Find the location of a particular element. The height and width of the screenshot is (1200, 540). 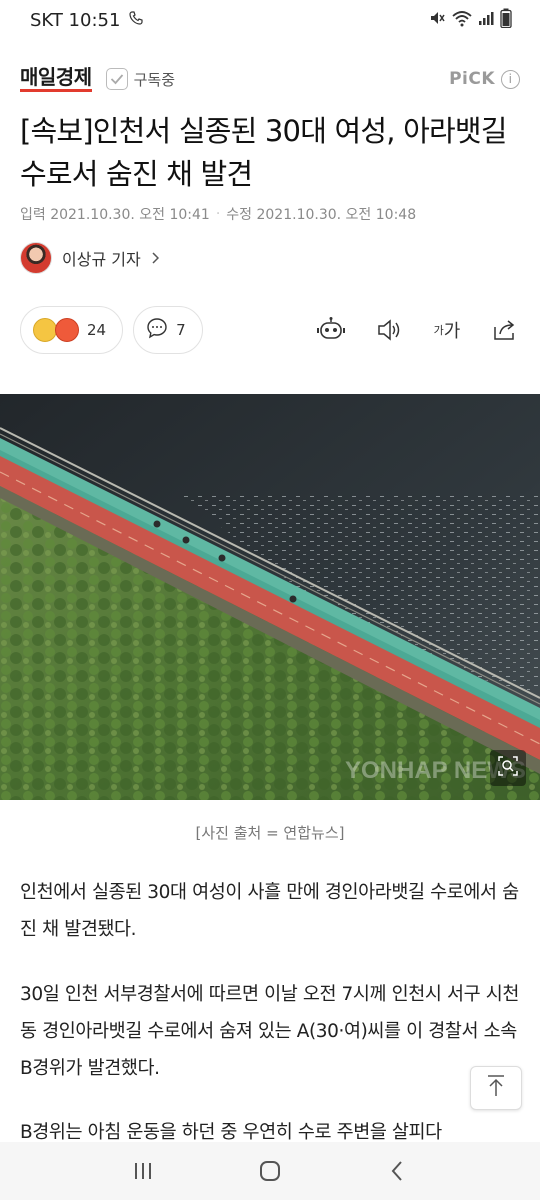

home-icon is located at coordinates (270, 1171).